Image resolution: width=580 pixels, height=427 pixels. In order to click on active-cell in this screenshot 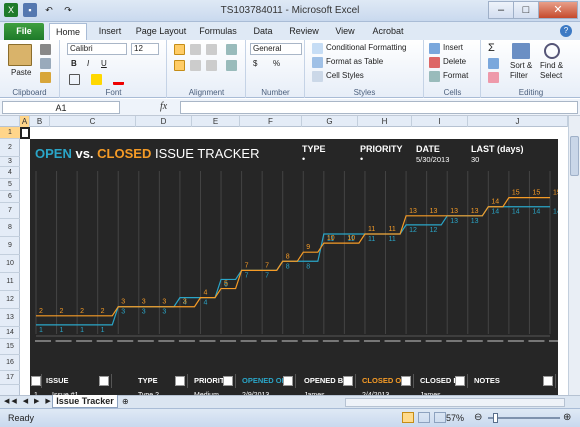, I will do `click(25, 133)`.